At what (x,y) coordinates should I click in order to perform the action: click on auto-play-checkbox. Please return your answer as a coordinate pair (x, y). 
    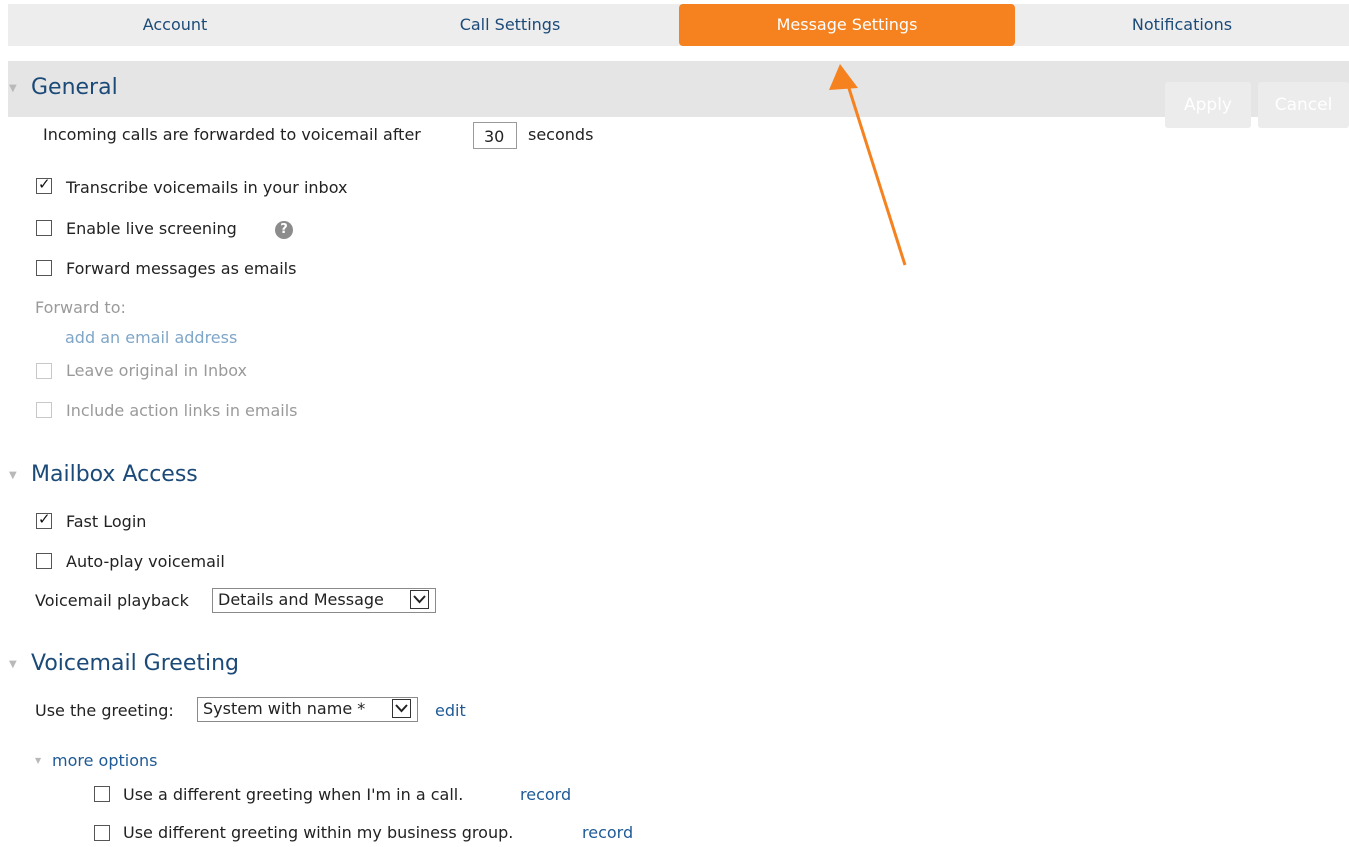
    Looking at the image, I should click on (44, 561).